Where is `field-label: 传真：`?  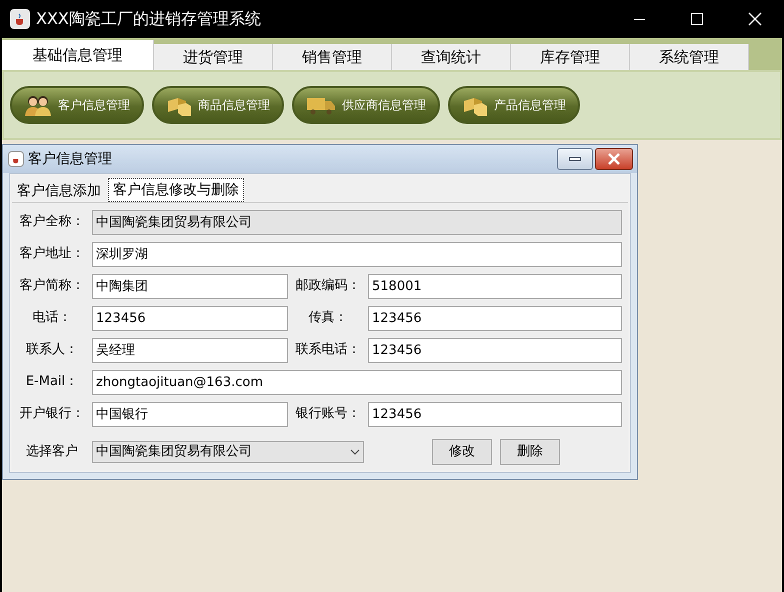 field-label: 传真： is located at coordinates (328, 318).